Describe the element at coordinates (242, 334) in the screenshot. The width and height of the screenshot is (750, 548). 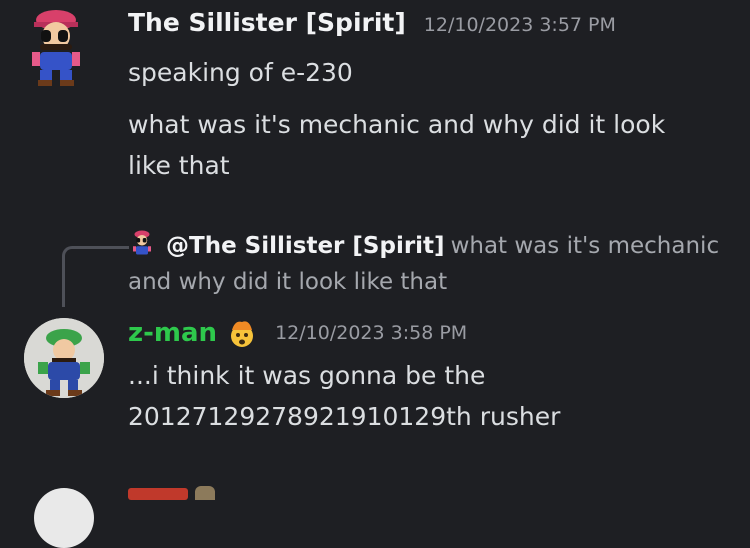
I see `exploding-head-emoji-icon` at that location.